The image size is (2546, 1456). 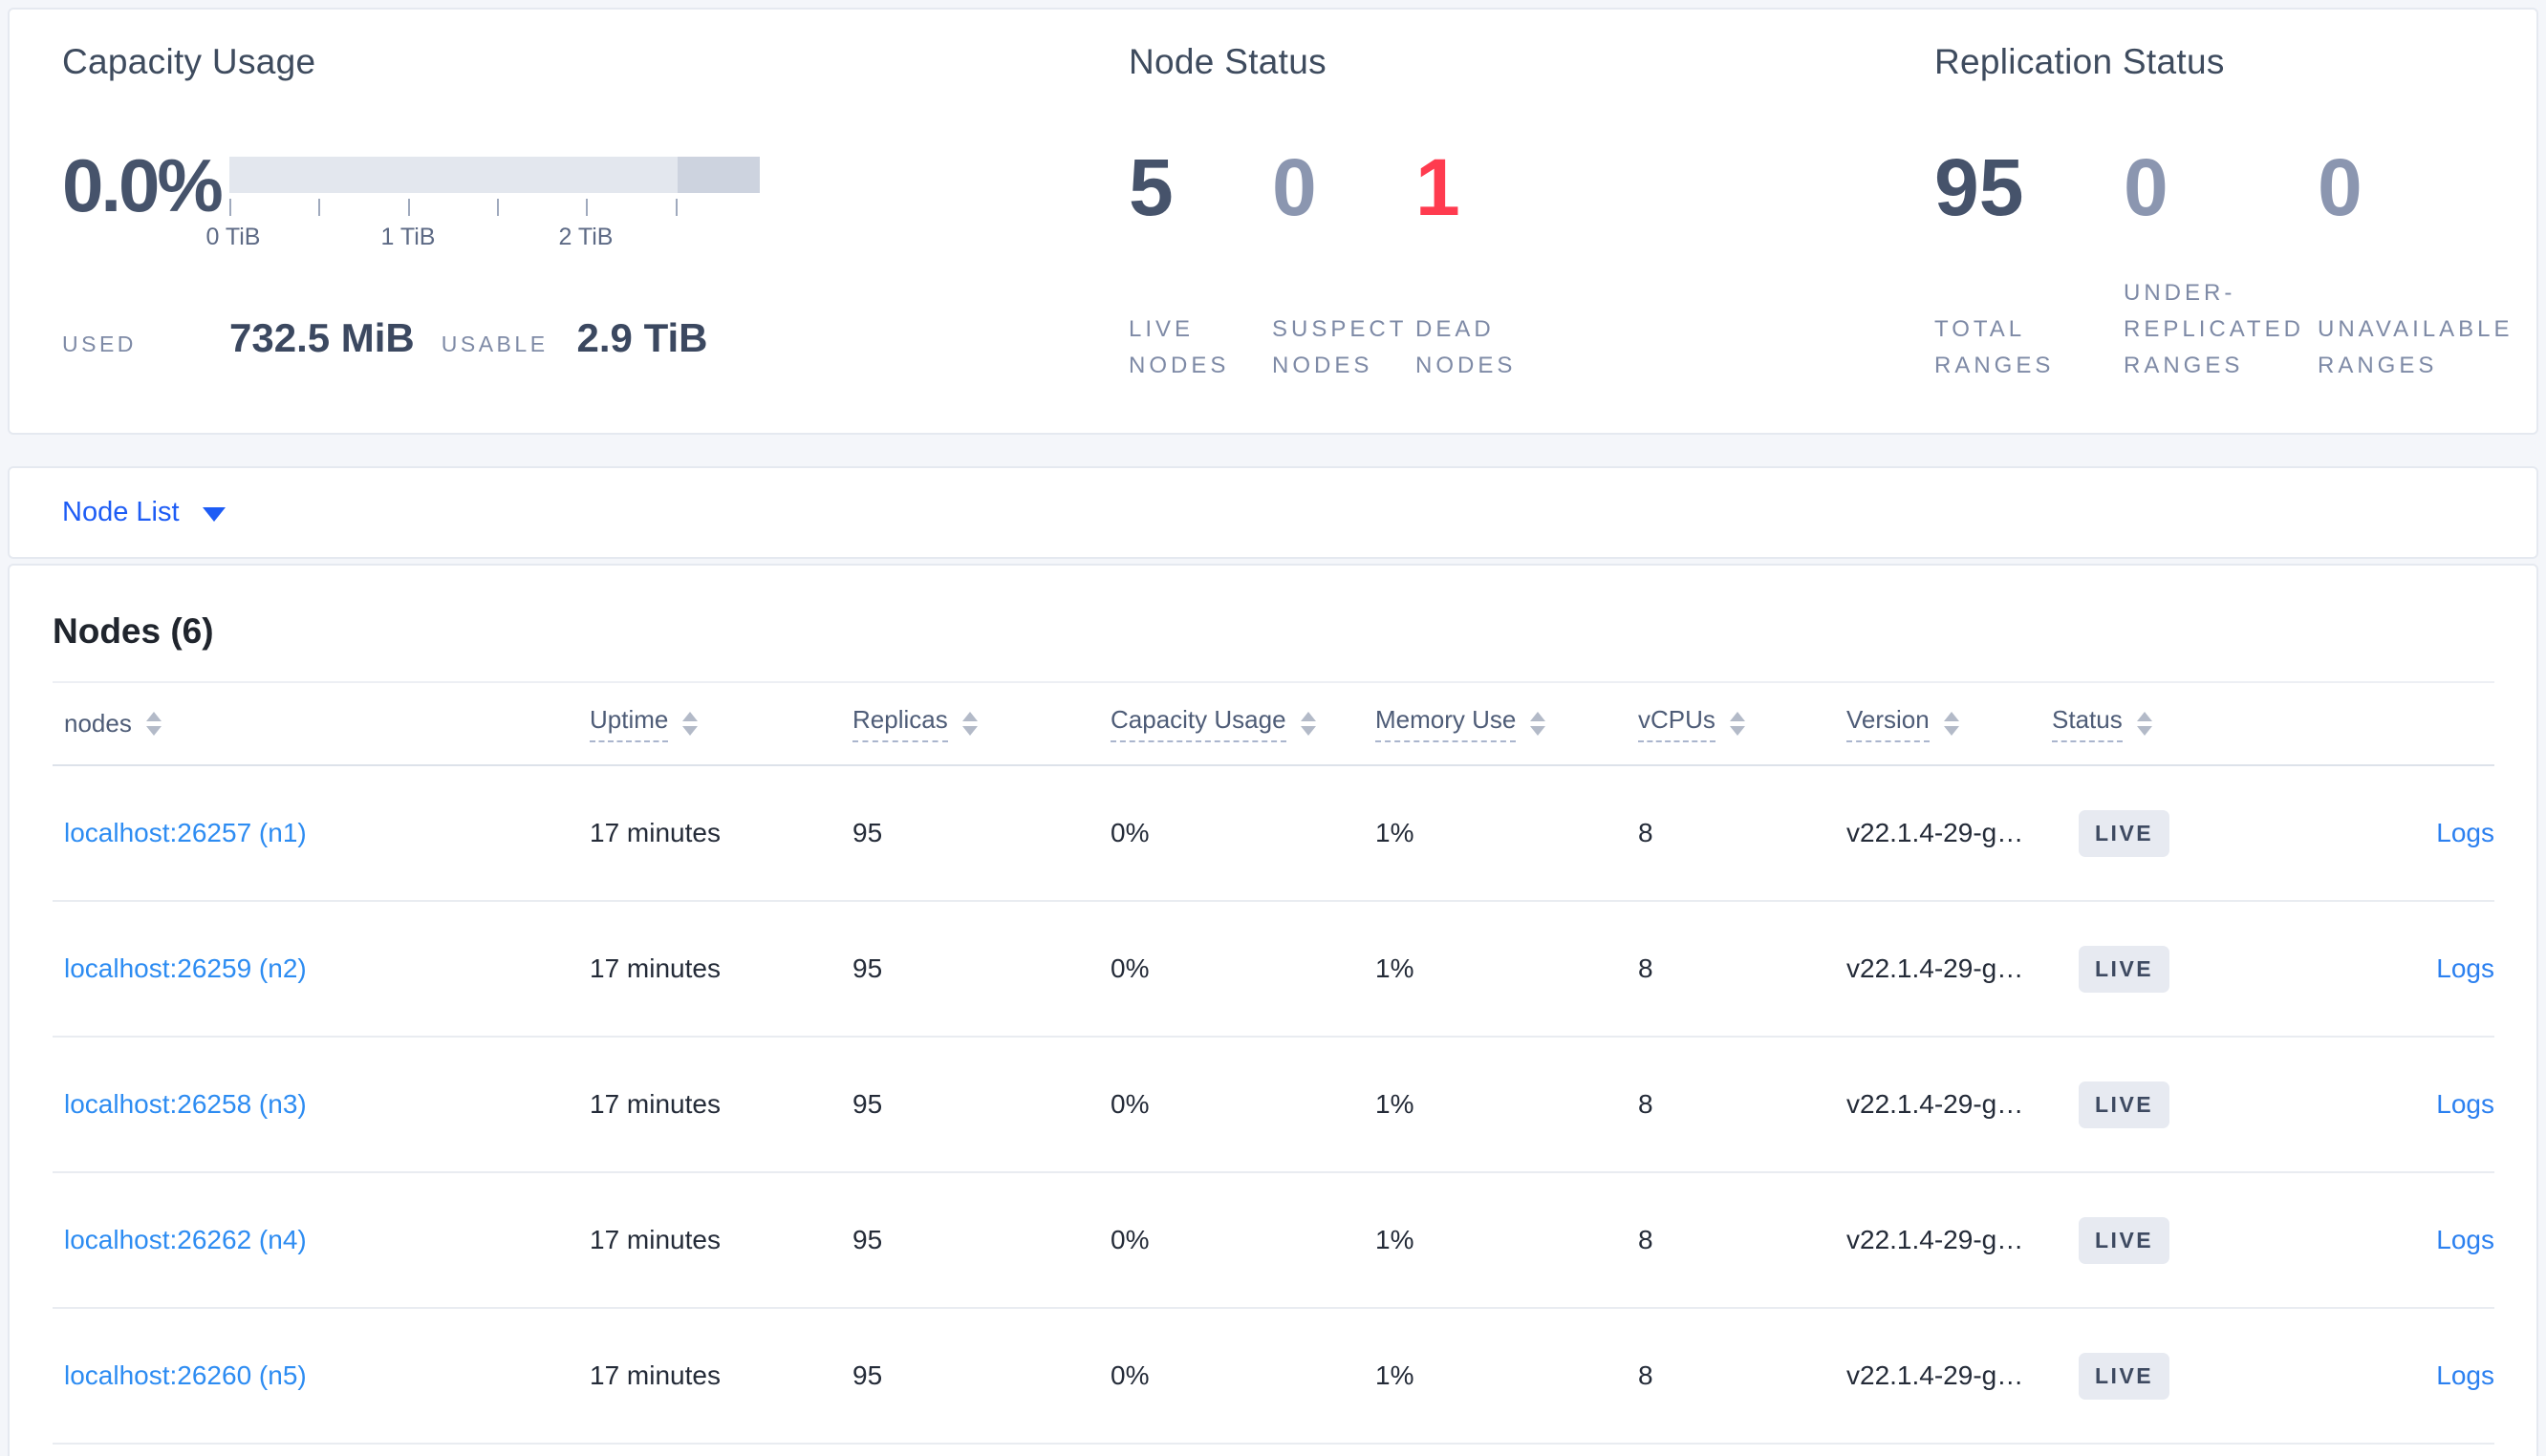 What do you see at coordinates (1465, 263) in the screenshot?
I see `dead-nodes-stat: 1 DEAD NODES` at bounding box center [1465, 263].